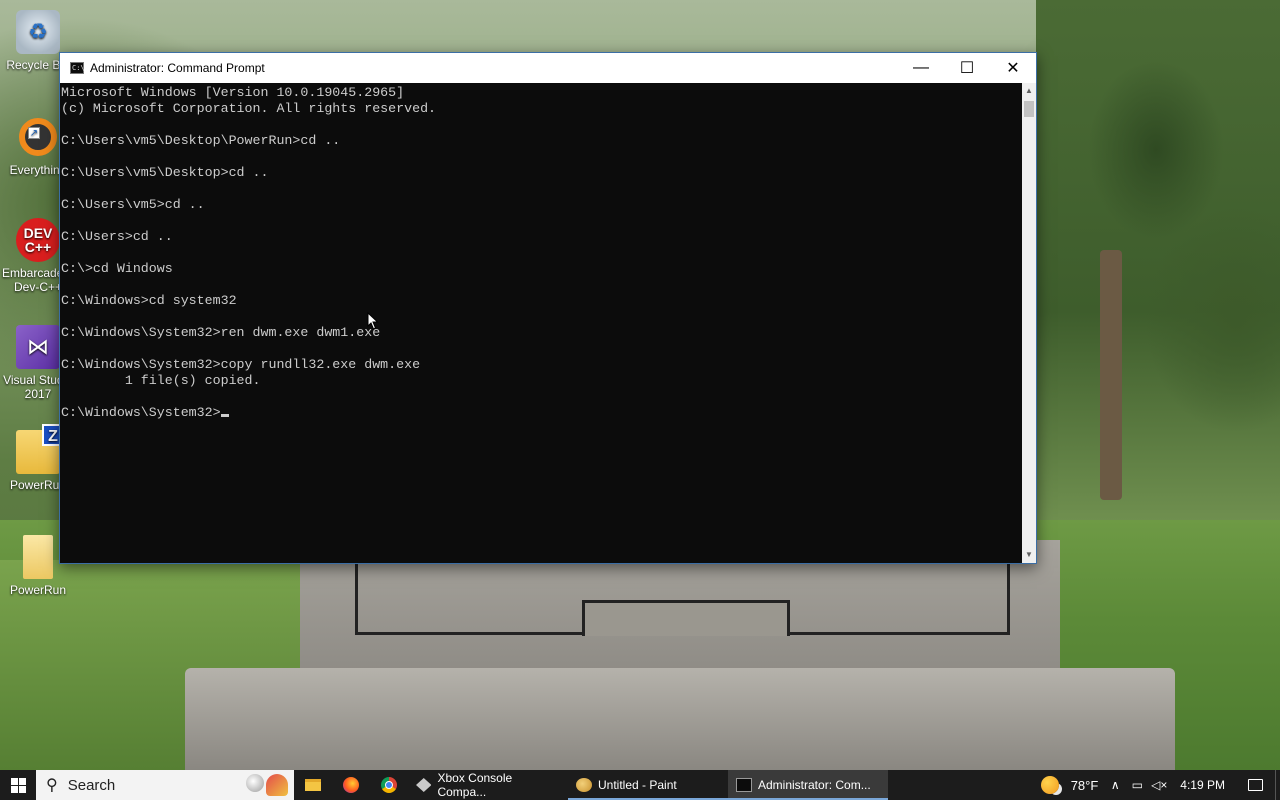 The width and height of the screenshot is (1280, 800). Describe the element at coordinates (52, 785) in the screenshot. I see `search-icon: ⚲` at that location.